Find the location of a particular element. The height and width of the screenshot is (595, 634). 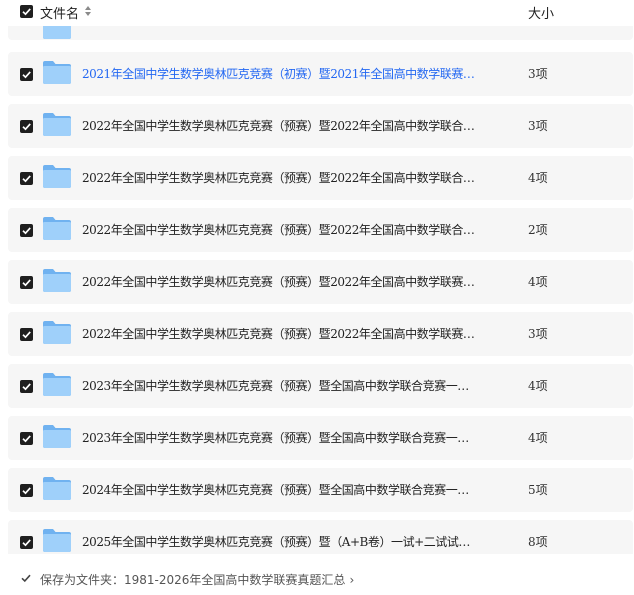

select-all-checkbox is located at coordinates (26, 11).